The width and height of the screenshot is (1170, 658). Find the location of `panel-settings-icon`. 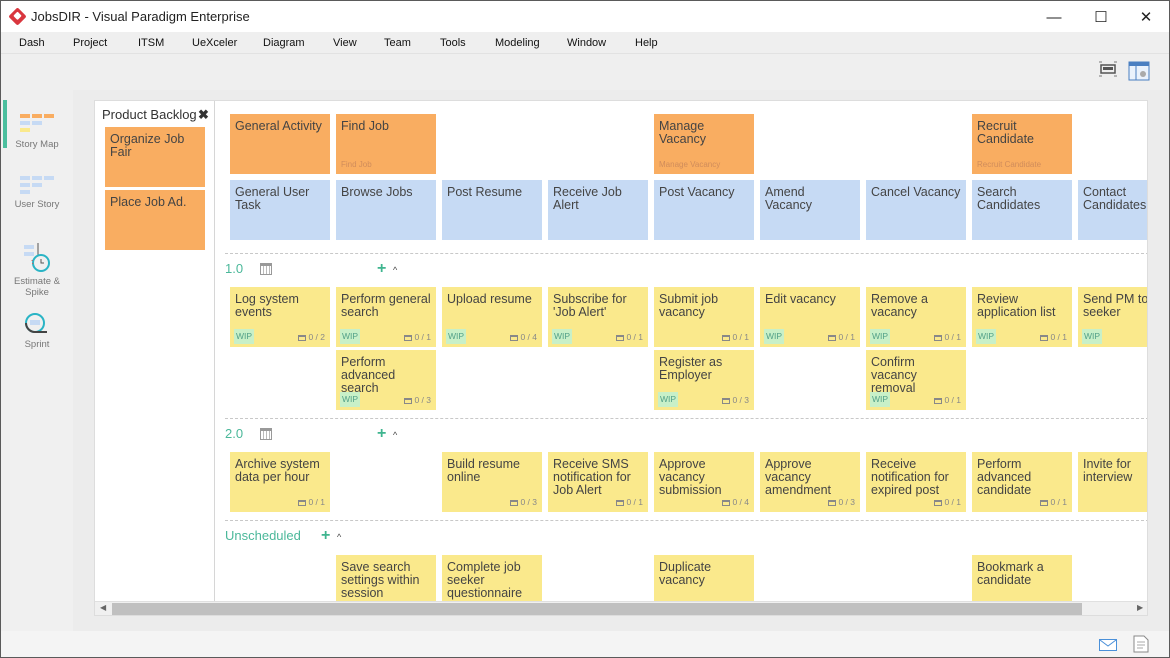

panel-settings-icon is located at coordinates (1139, 73).